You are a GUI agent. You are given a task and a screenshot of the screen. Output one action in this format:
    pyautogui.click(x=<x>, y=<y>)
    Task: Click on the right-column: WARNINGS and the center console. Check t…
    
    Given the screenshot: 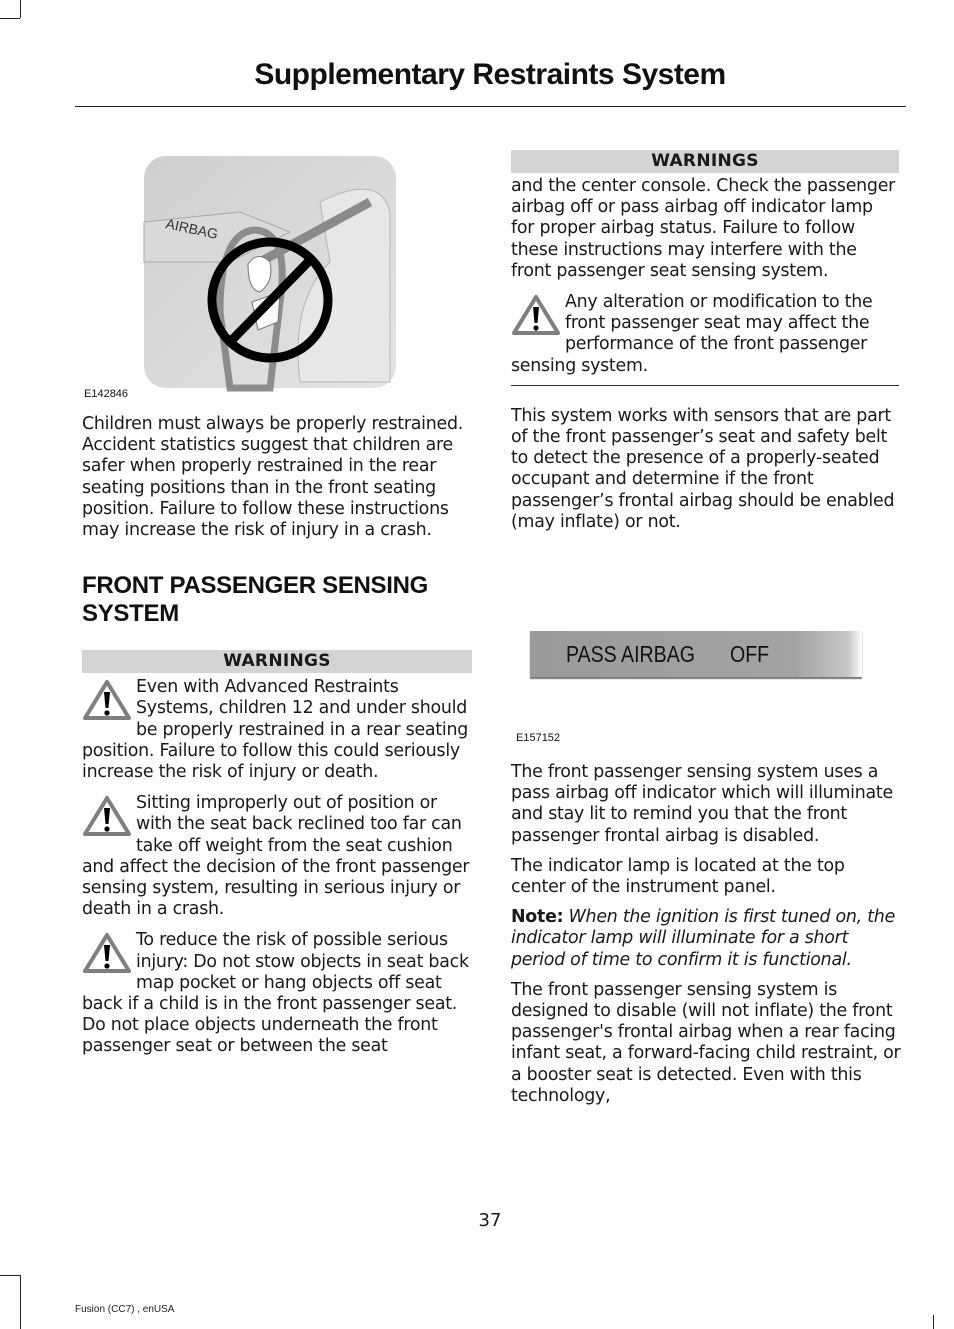 What is the action you would take?
    pyautogui.click(x=705, y=341)
    